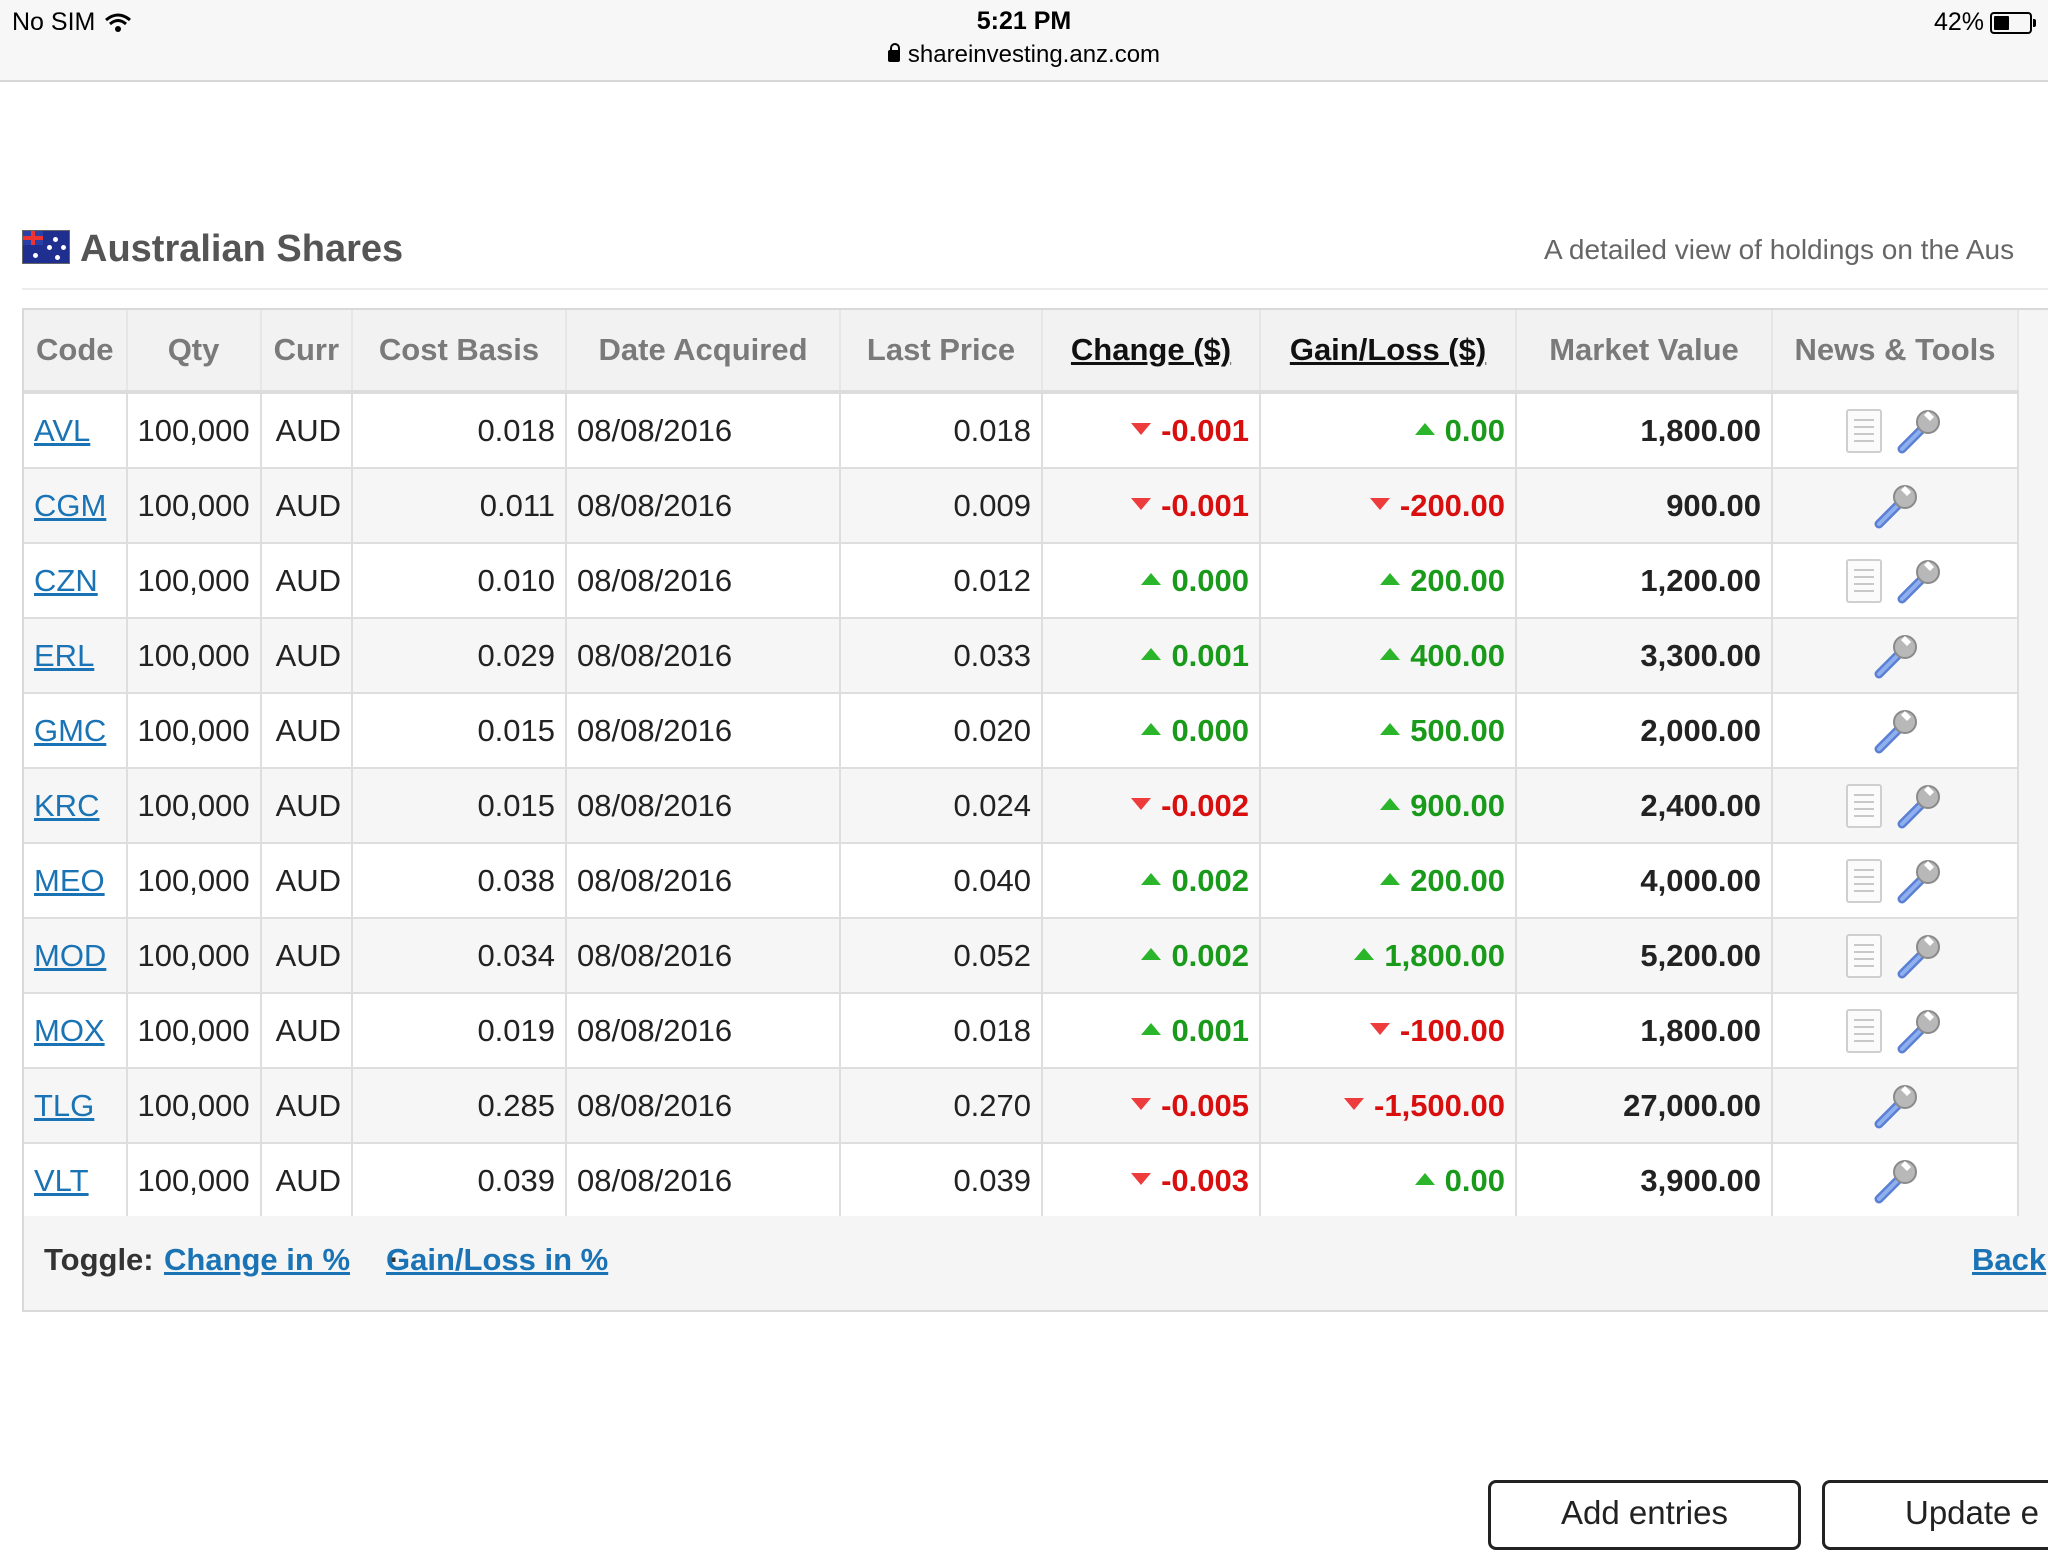 This screenshot has width=2048, height=1550. I want to click on stock-code-link: GMC, so click(70, 730).